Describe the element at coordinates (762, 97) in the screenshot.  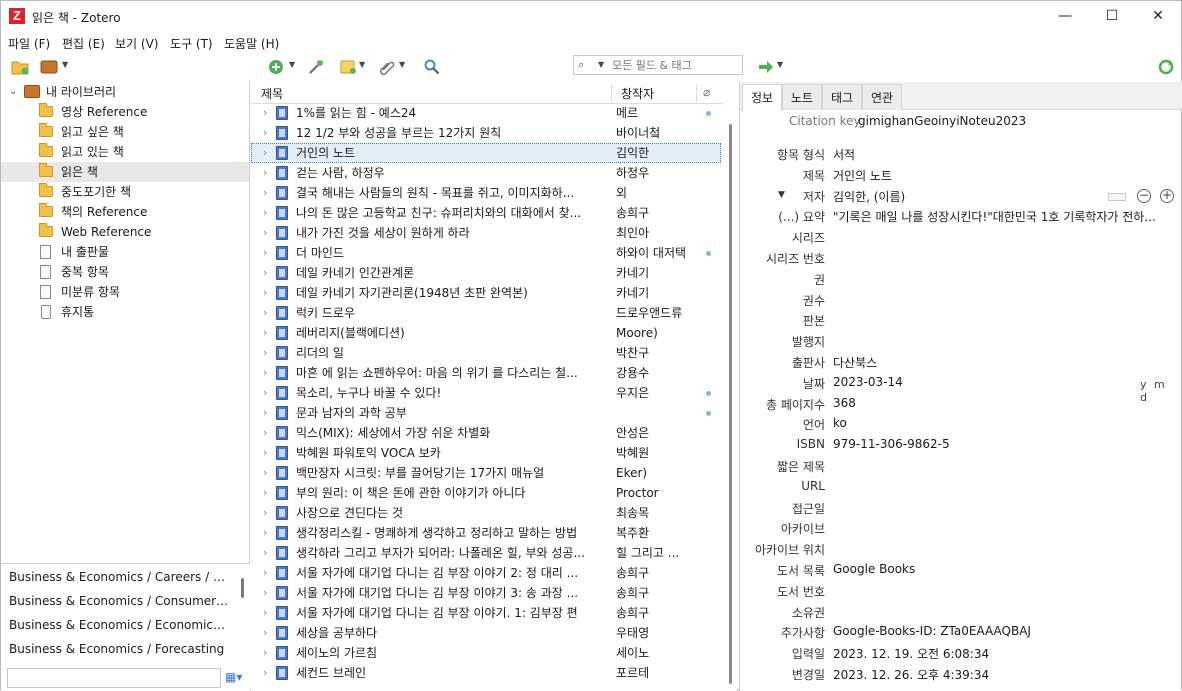
I see `tab-info: 정보` at that location.